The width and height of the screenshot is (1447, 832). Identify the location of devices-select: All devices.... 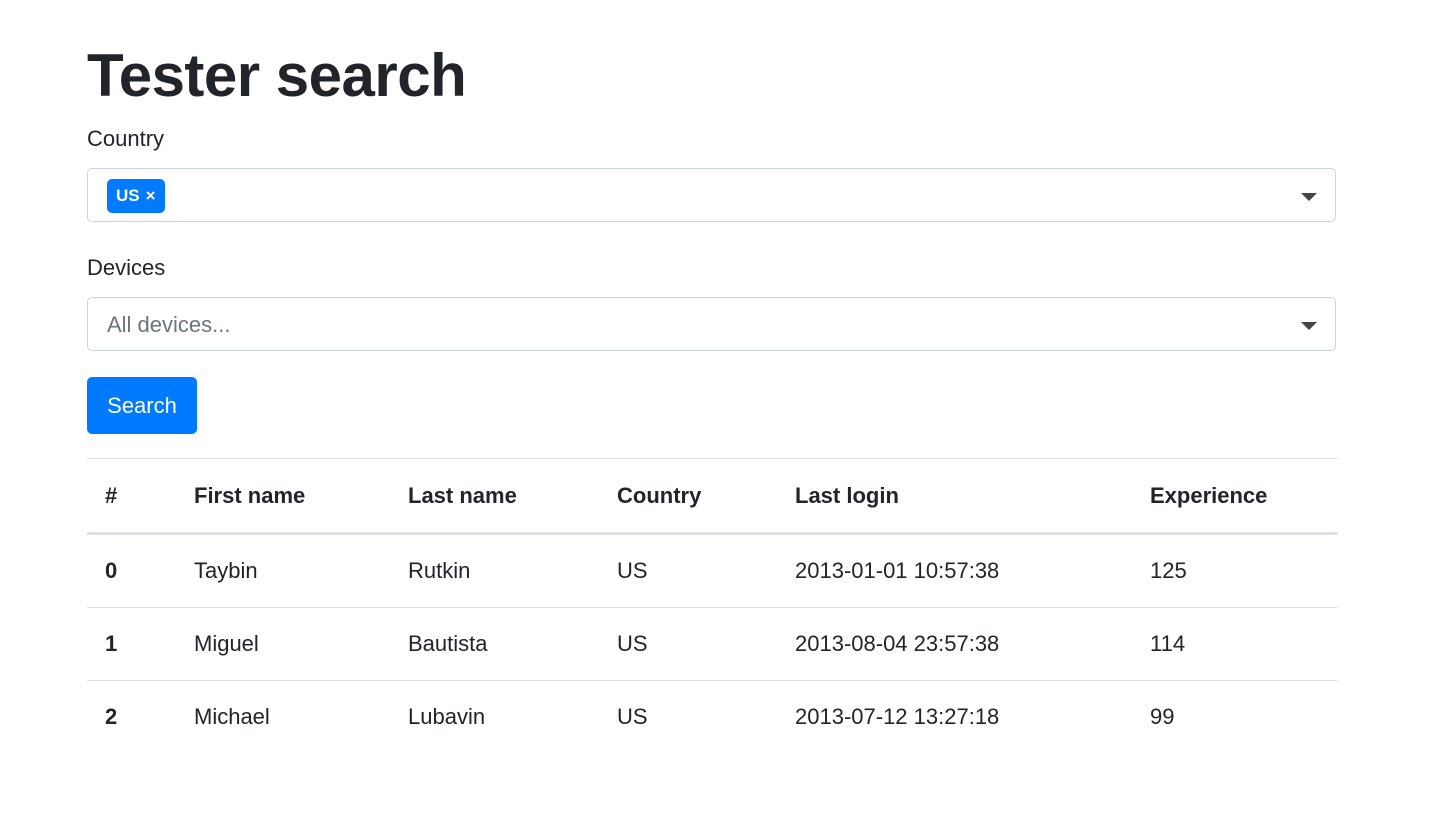
(711, 324).